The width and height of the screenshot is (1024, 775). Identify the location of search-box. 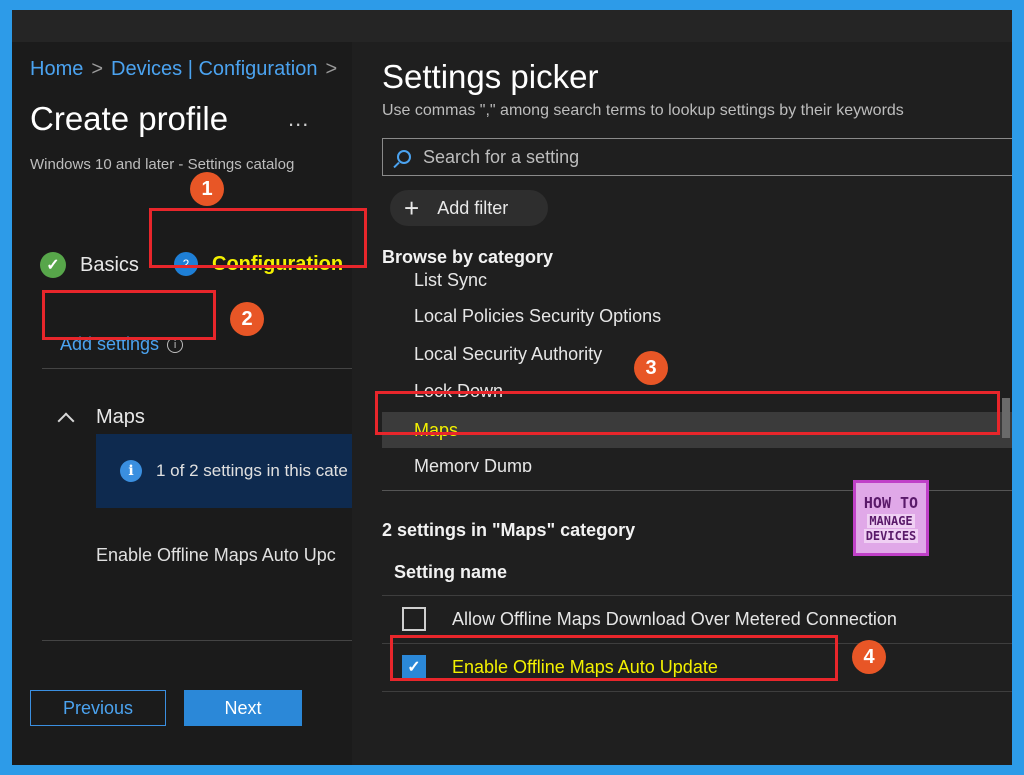
(697, 157).